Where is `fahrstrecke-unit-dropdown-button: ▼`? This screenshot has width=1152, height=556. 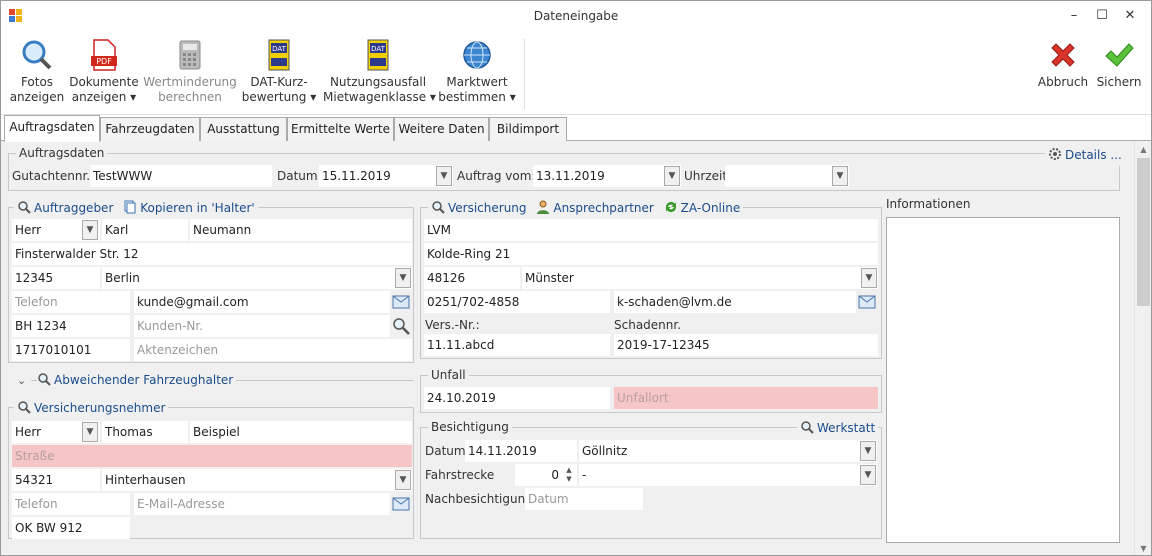 fahrstrecke-unit-dropdown-button: ▼ is located at coordinates (868, 475).